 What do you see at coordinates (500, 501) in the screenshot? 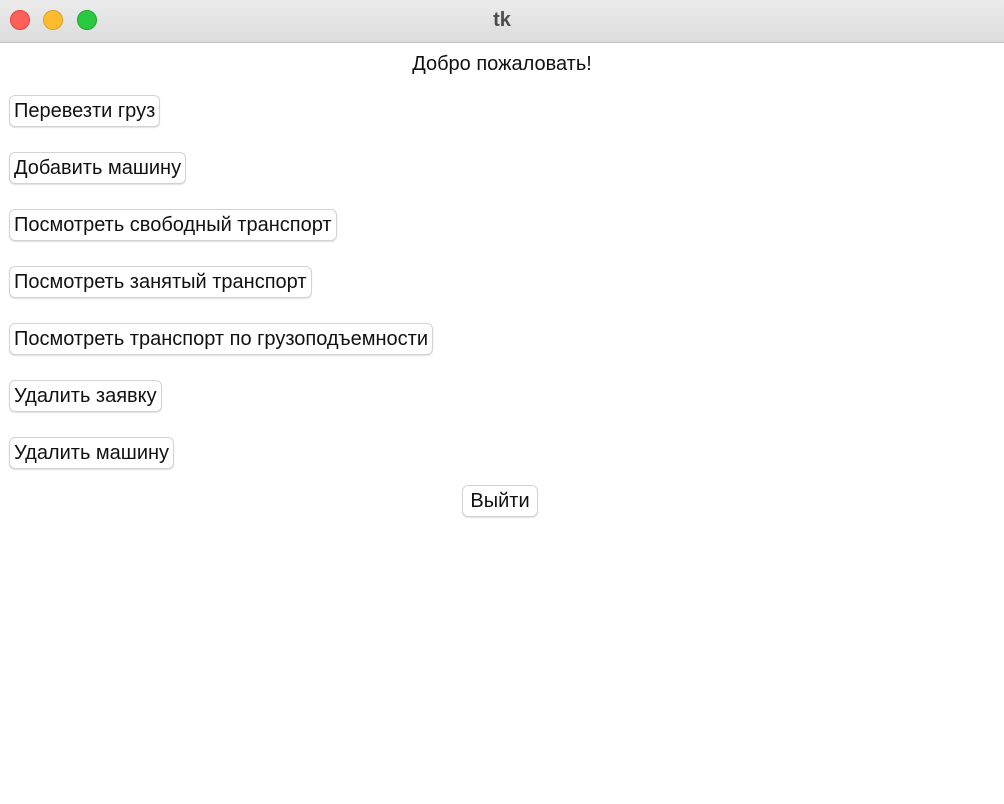
I see `exit-button: Выйти` at bounding box center [500, 501].